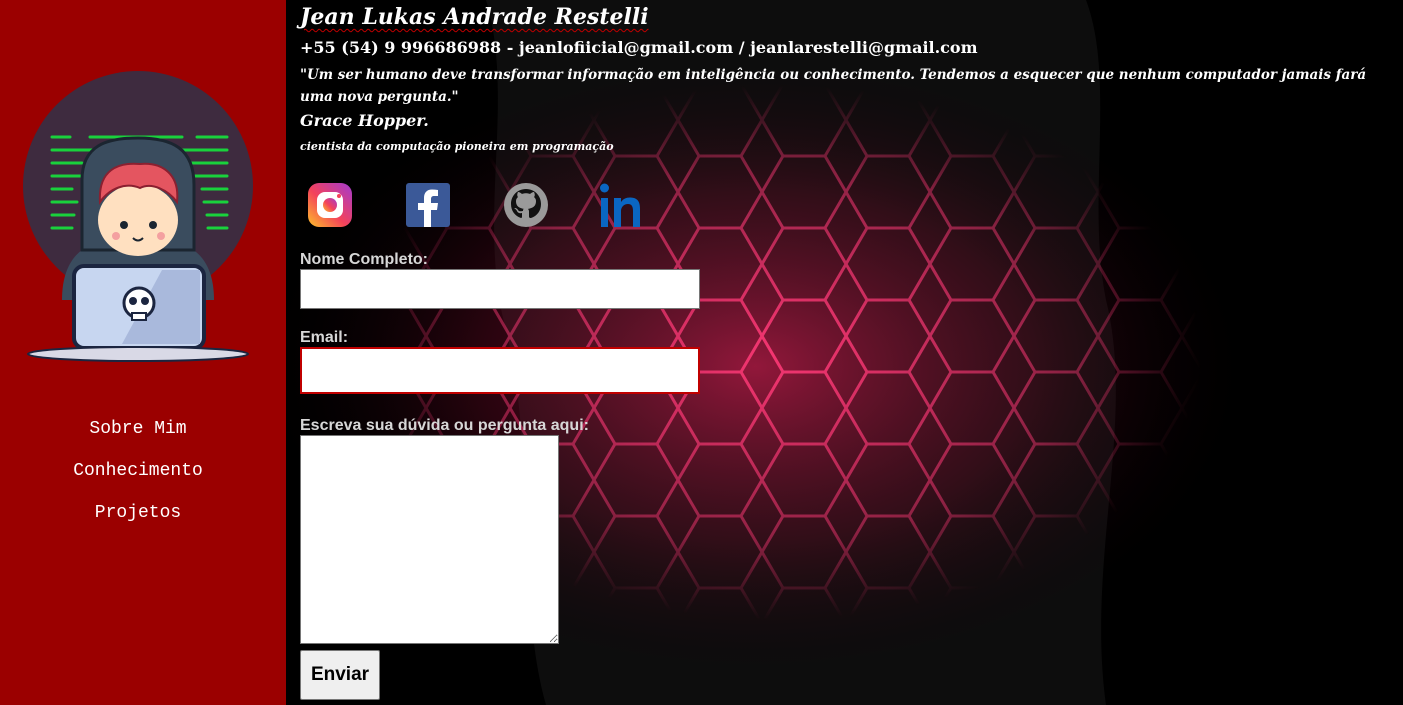  I want to click on github-icon, so click(526, 205).